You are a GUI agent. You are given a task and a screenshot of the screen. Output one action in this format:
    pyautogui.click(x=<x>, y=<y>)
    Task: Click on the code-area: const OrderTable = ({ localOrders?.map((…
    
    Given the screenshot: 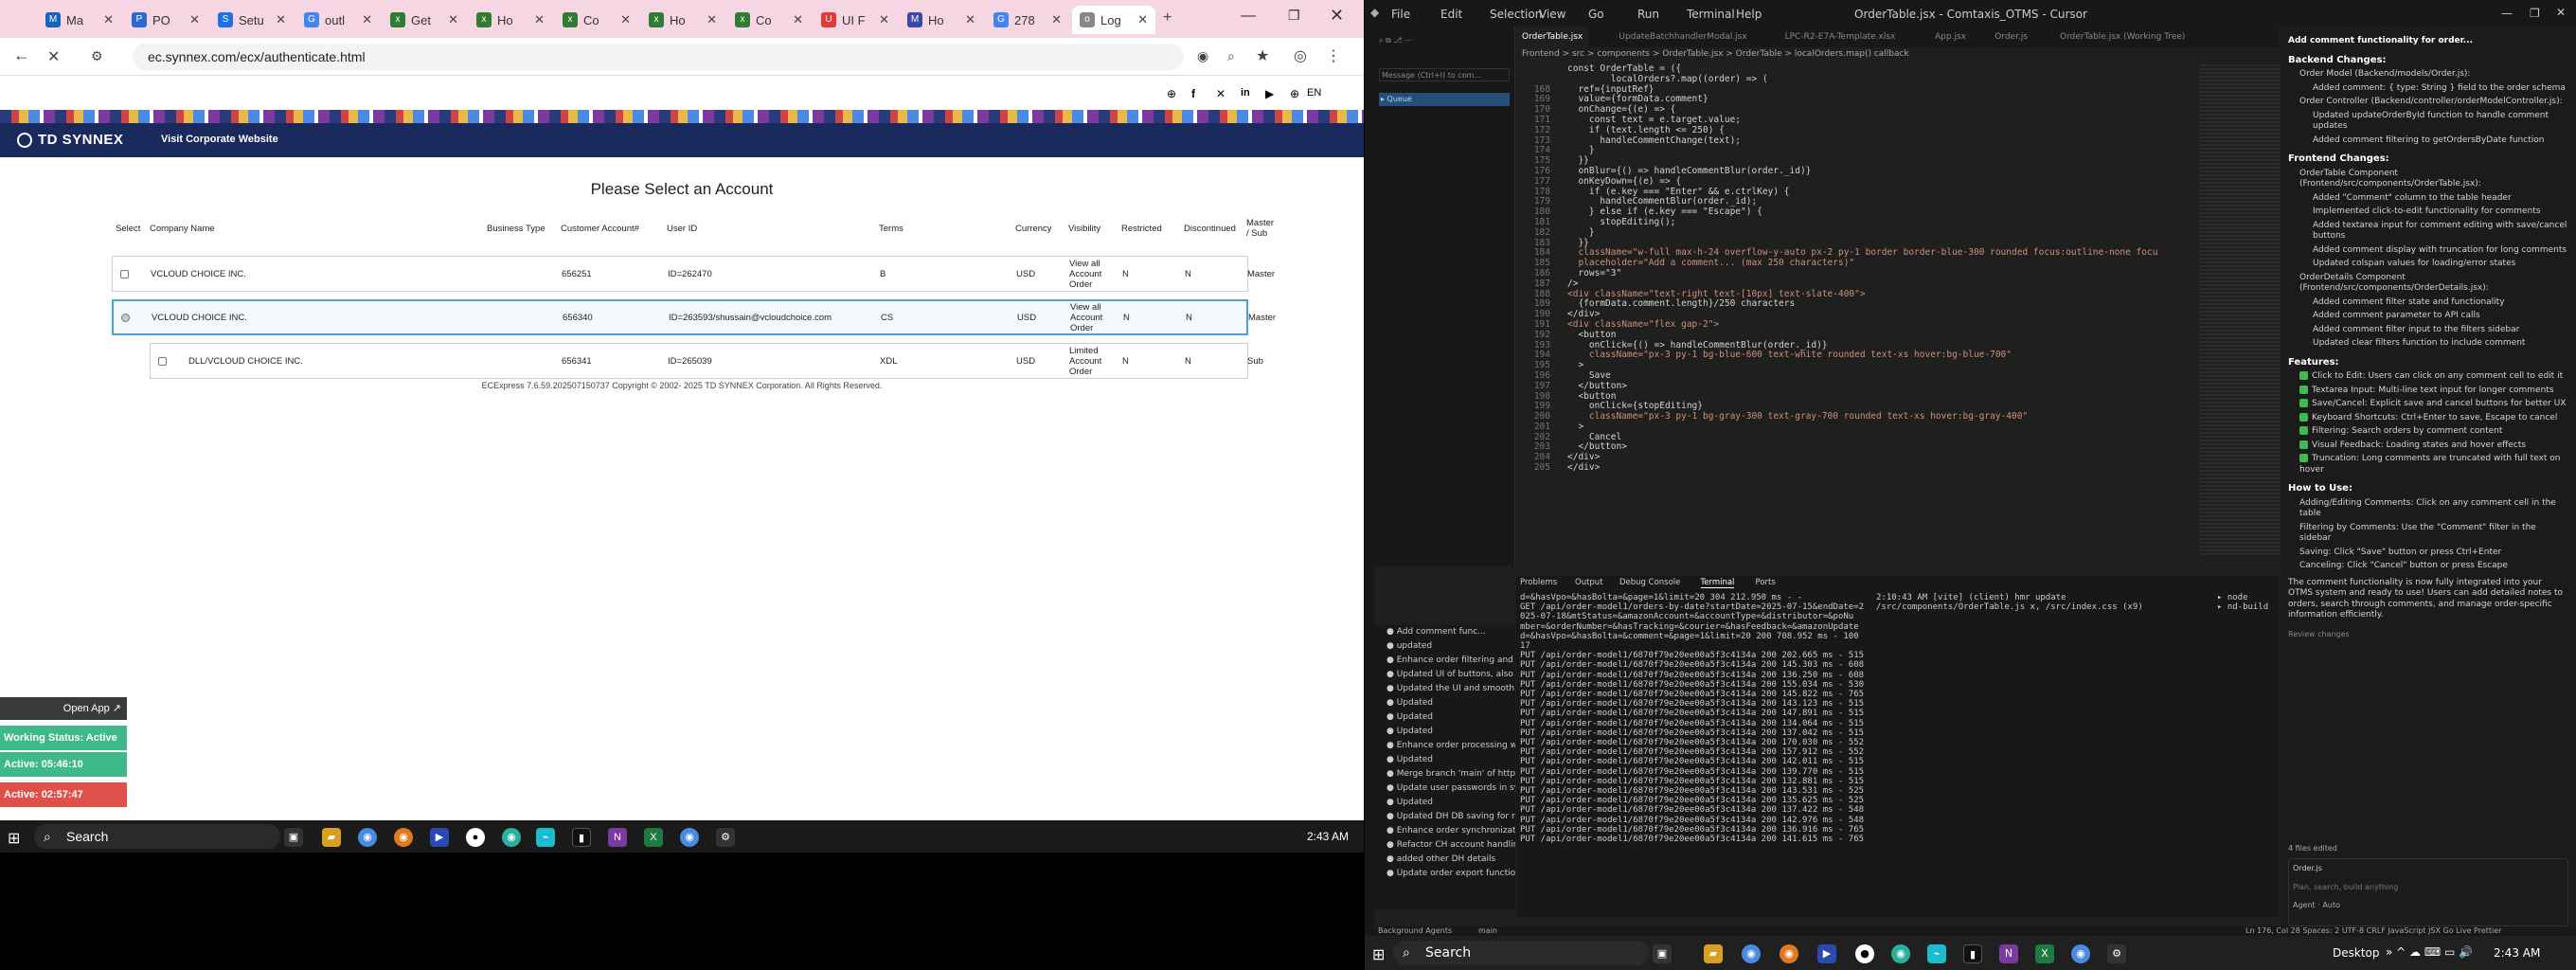 What is the action you would take?
    pyautogui.click(x=1847, y=268)
    